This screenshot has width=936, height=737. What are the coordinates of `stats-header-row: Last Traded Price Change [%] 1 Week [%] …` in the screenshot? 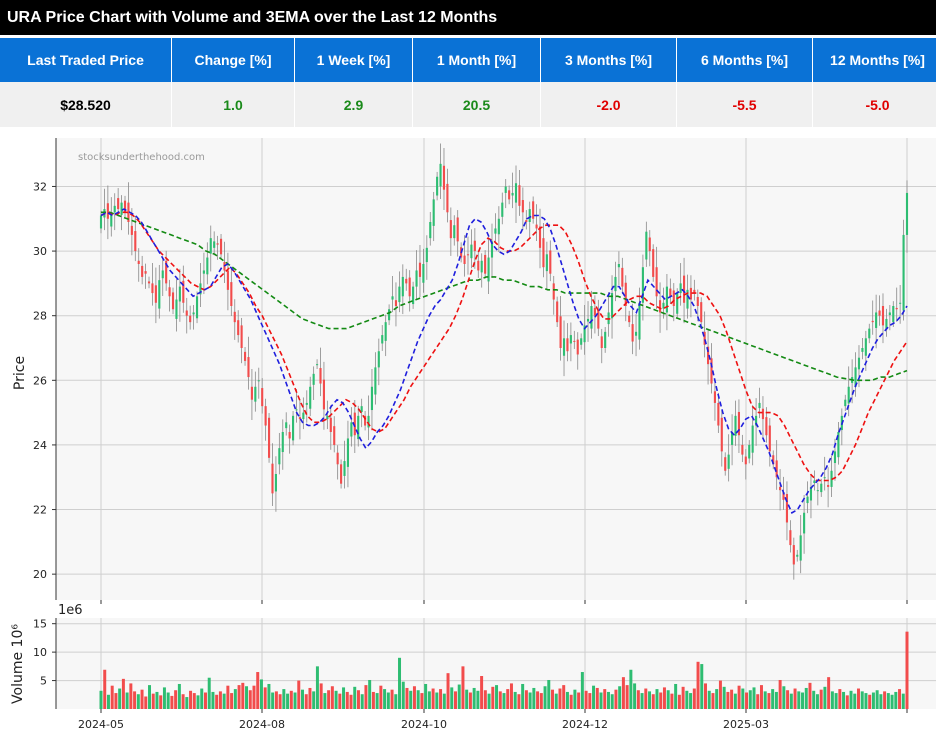 It's located at (468, 60).